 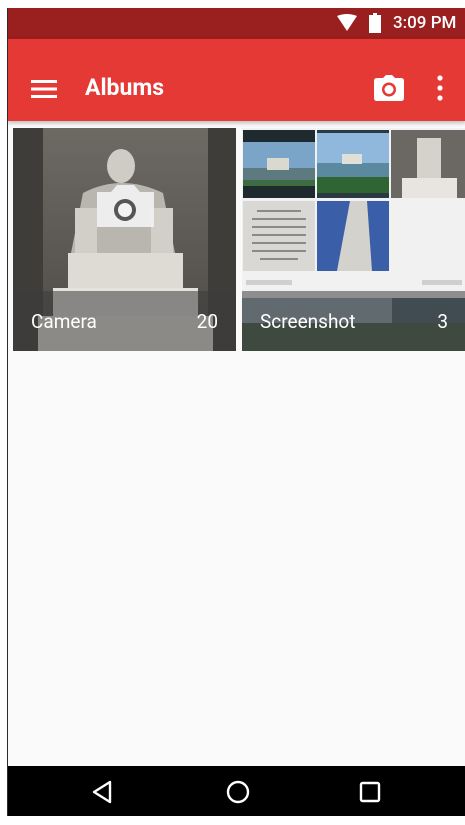 I want to click on battery-icon, so click(x=375, y=23).